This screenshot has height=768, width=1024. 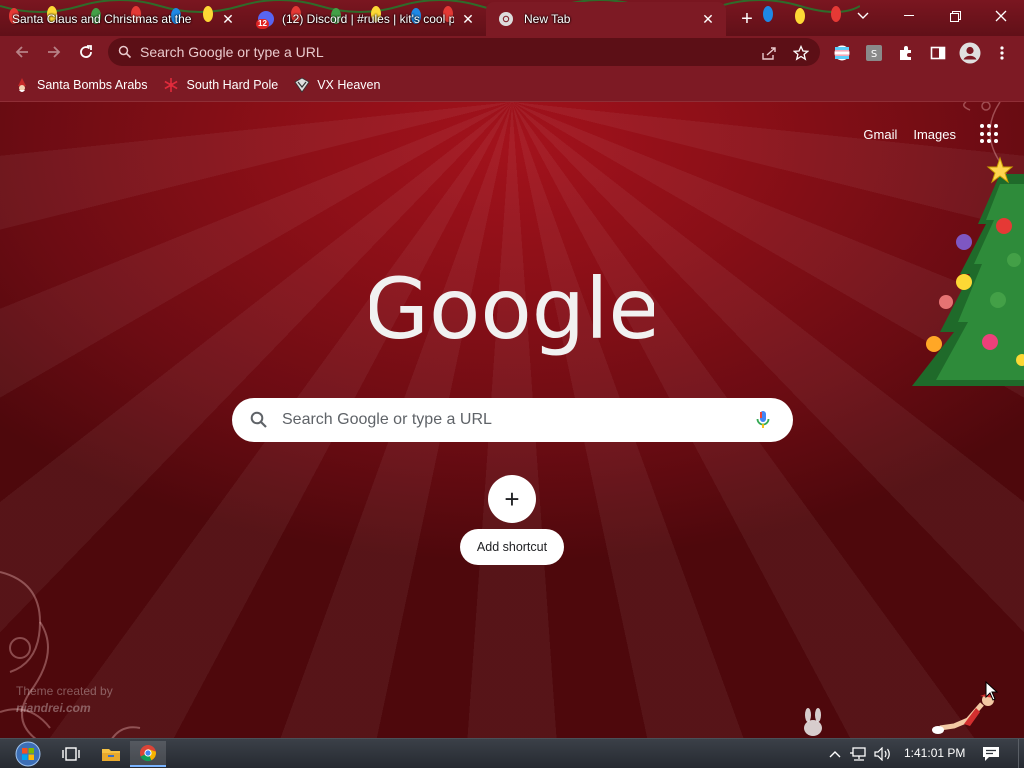 I want to click on task-view-button, so click(x=71, y=754).